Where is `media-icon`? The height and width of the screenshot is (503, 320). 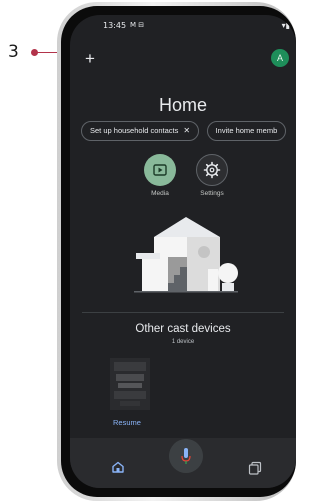
media-icon is located at coordinates (160, 170).